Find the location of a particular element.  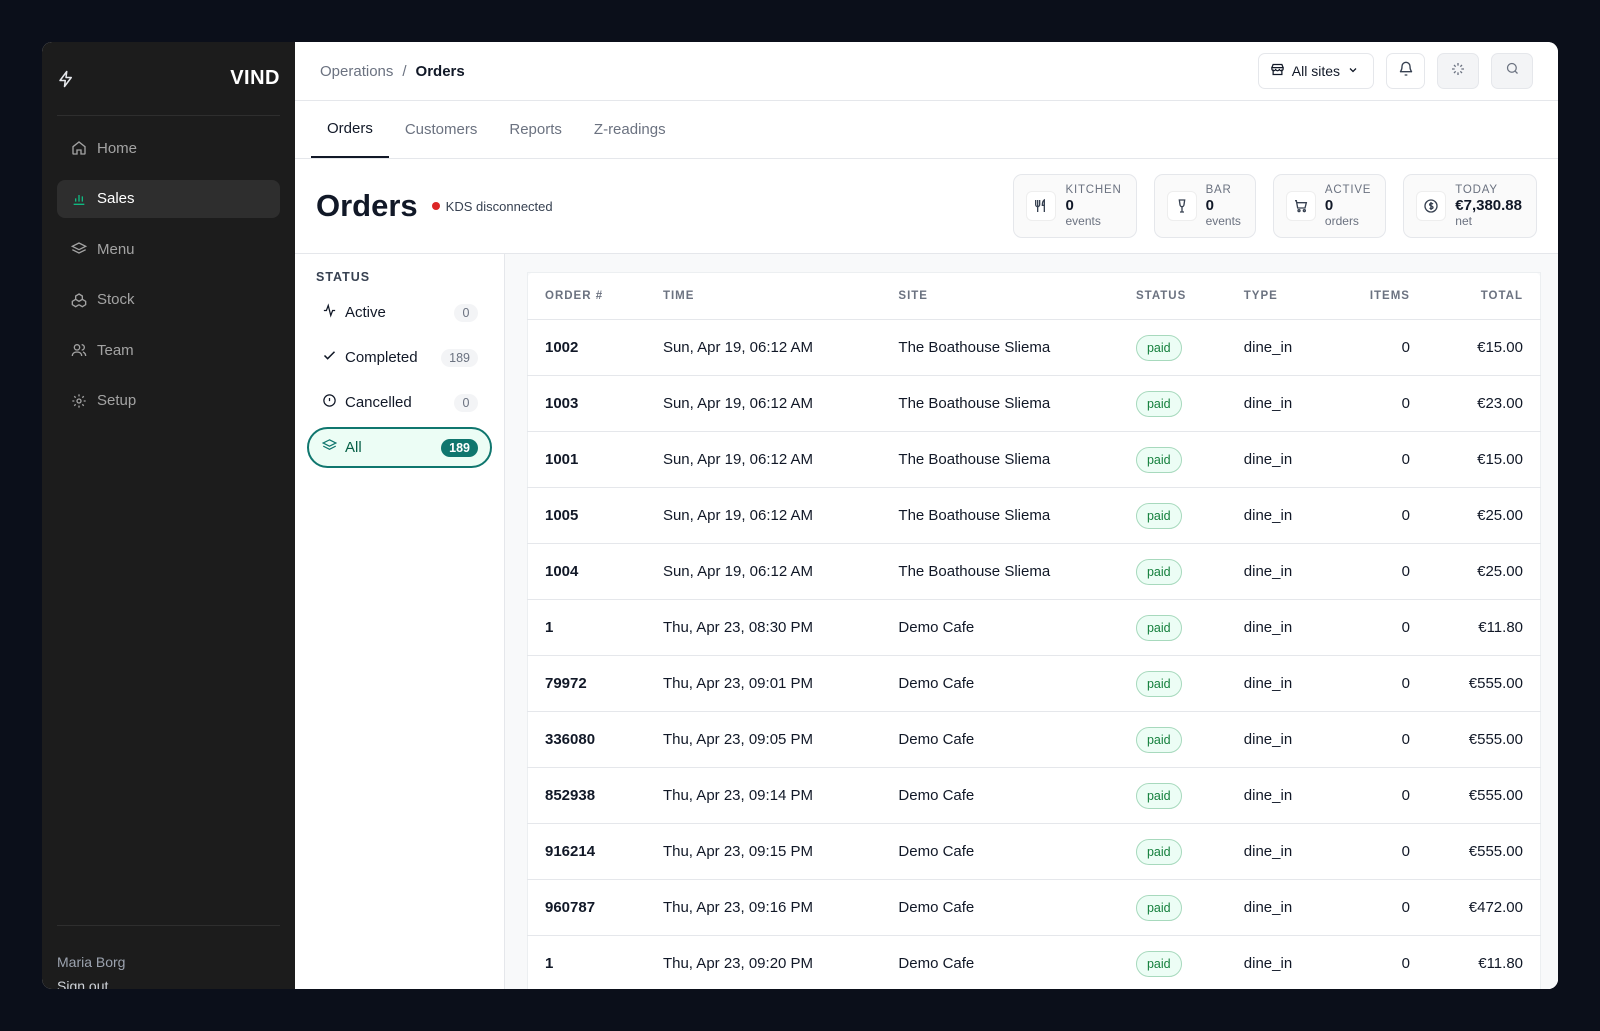

filter-label: All is located at coordinates (353, 447).